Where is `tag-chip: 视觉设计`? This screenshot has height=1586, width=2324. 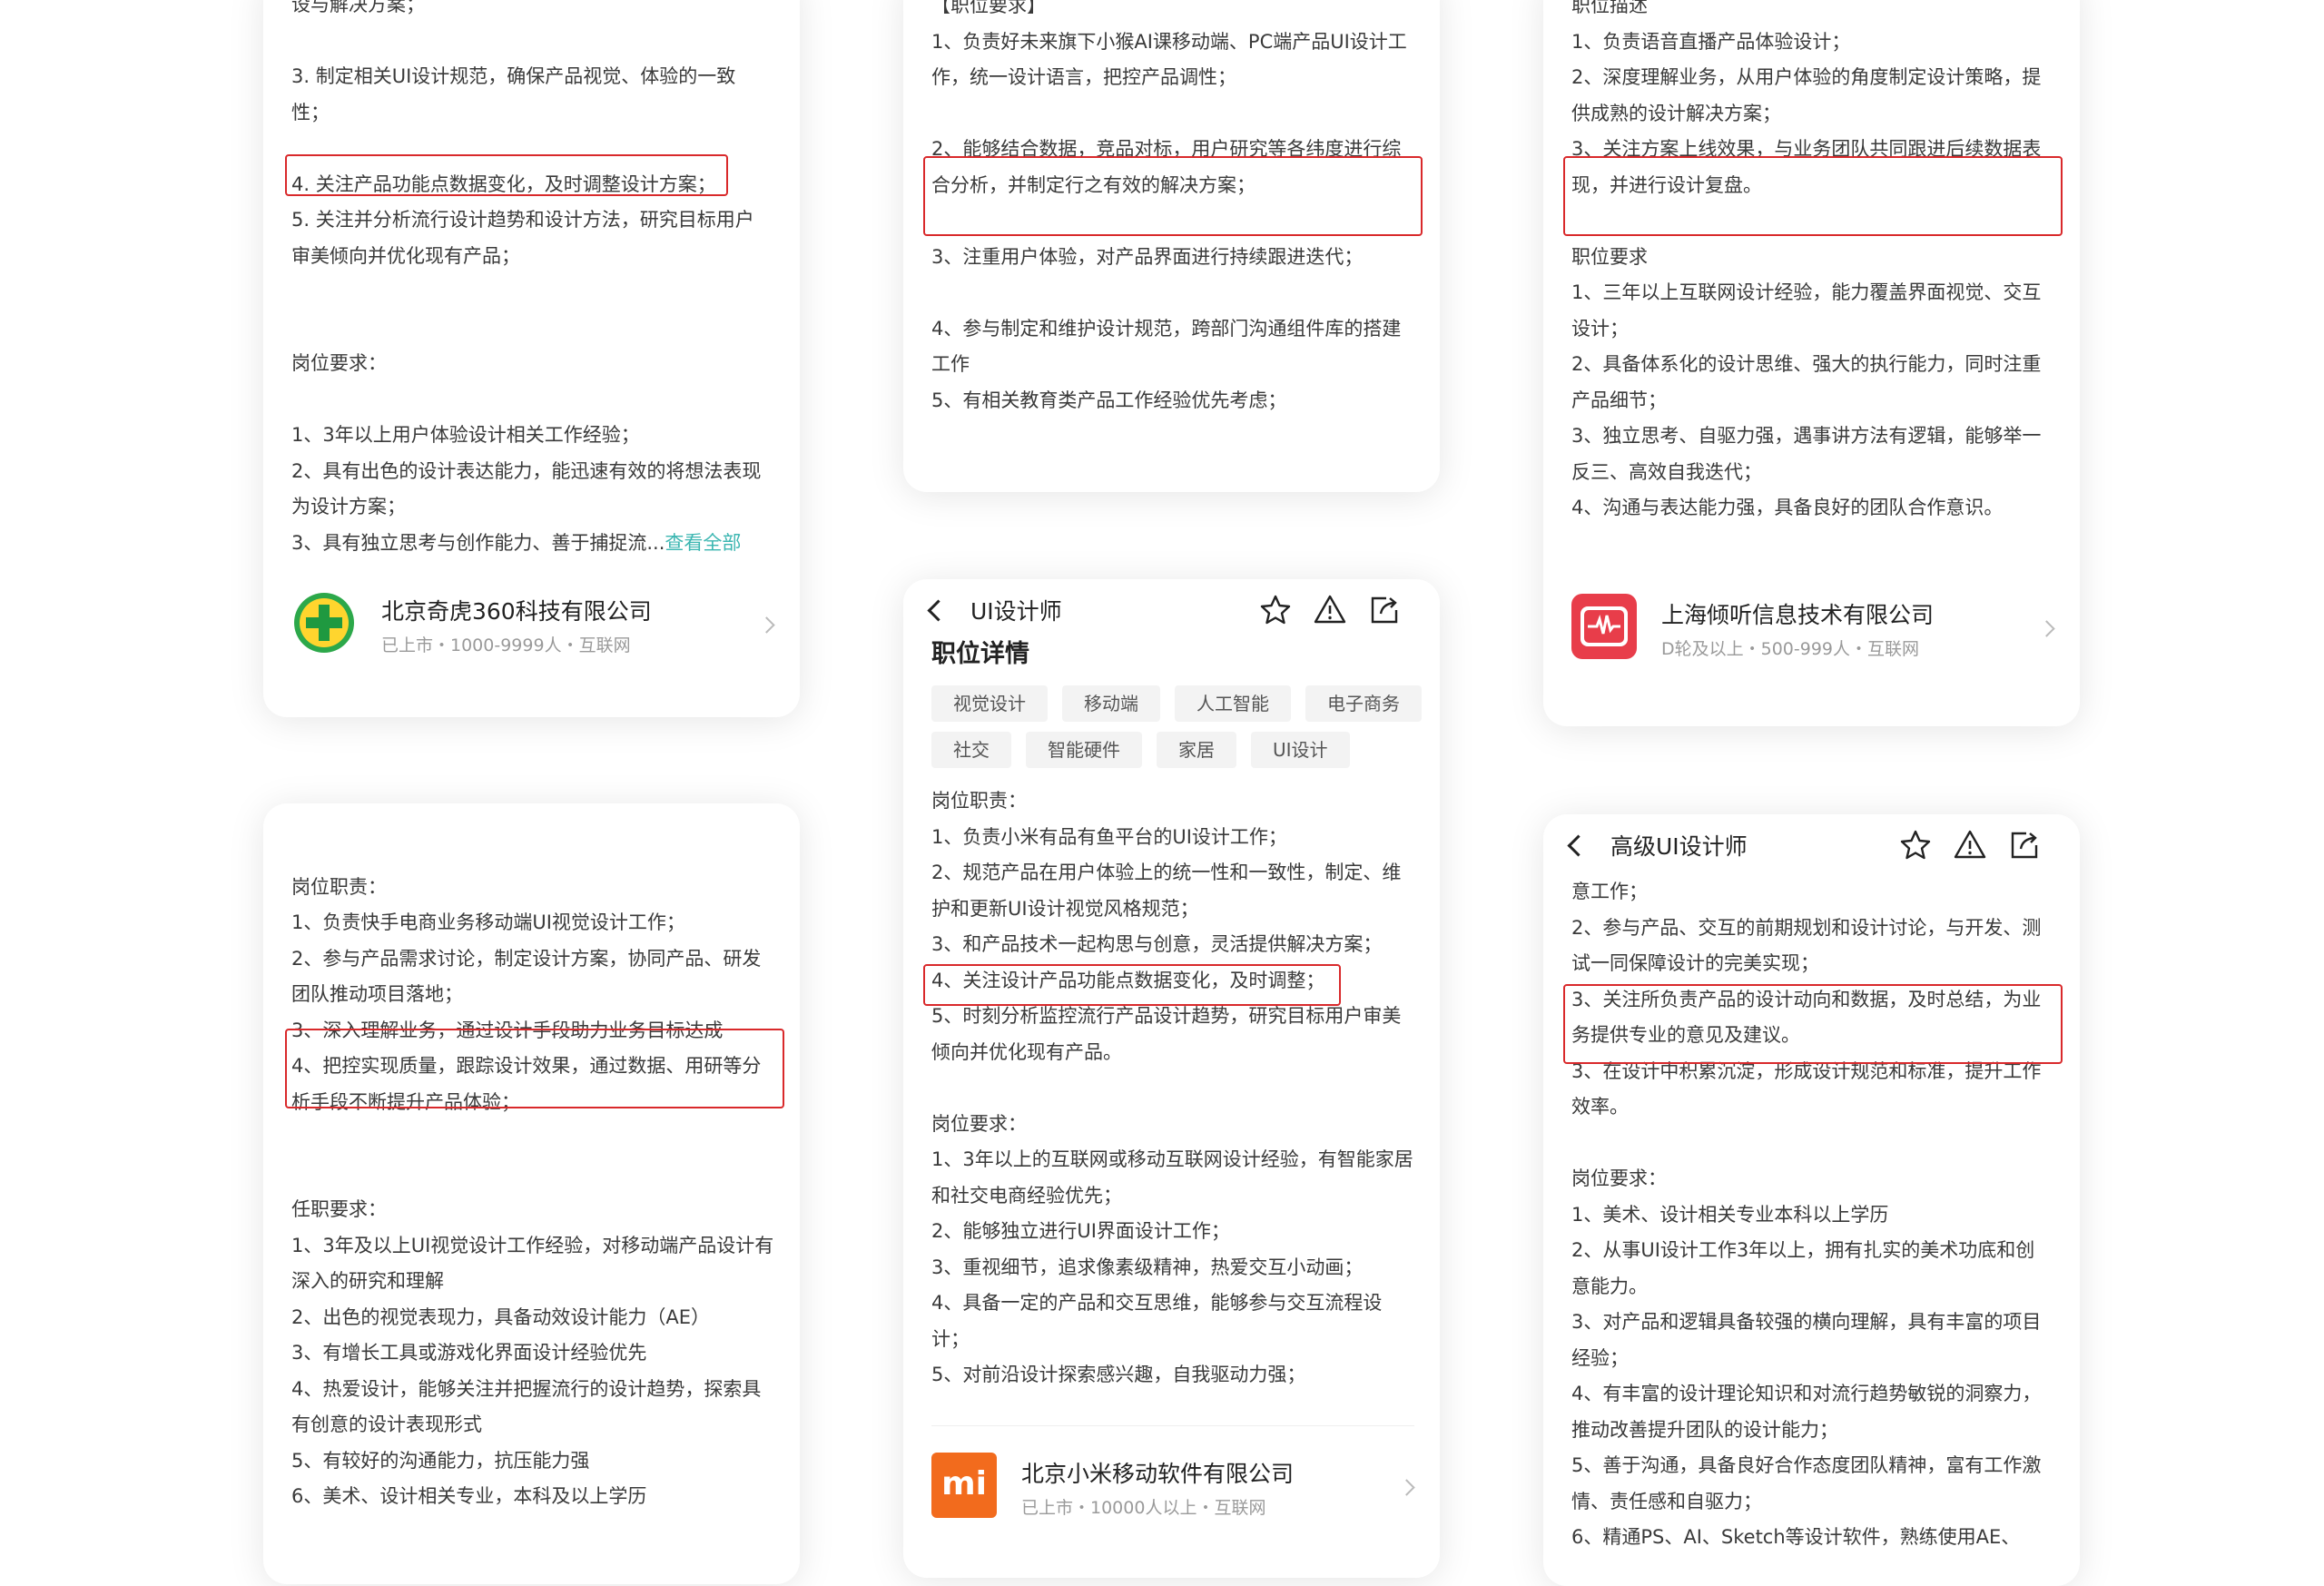 tag-chip: 视觉设计 is located at coordinates (989, 703).